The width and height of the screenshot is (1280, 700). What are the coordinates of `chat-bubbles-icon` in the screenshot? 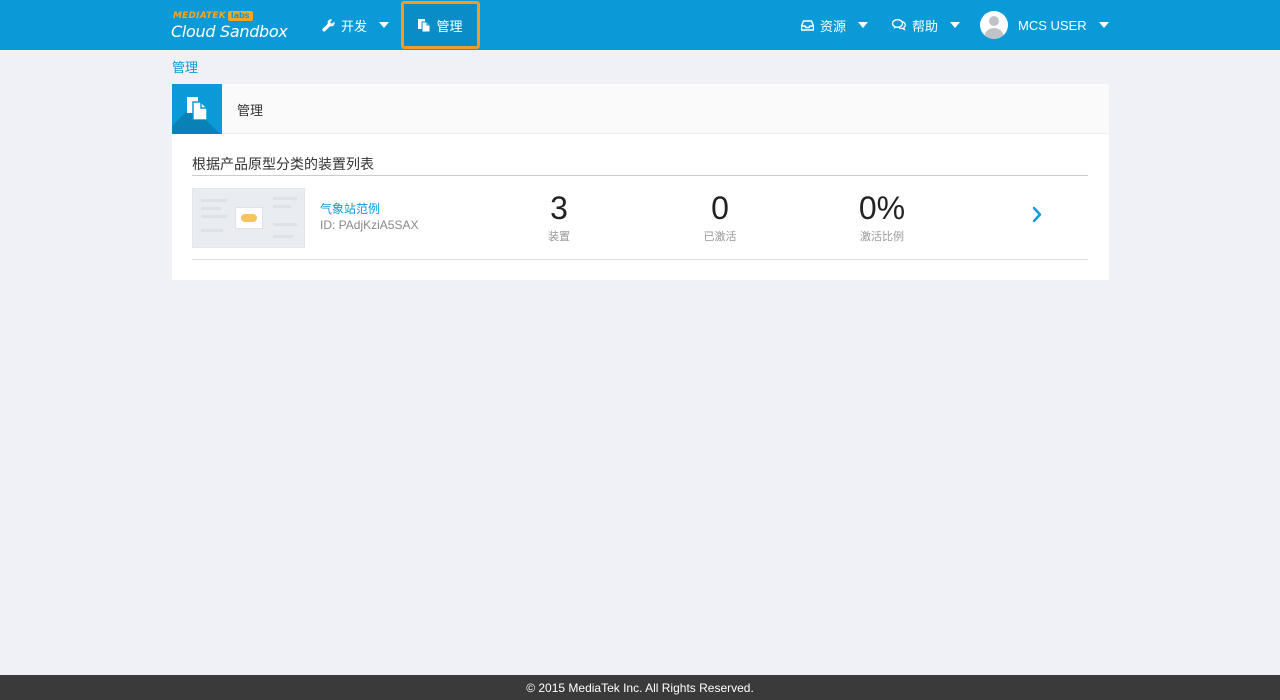 It's located at (899, 25).